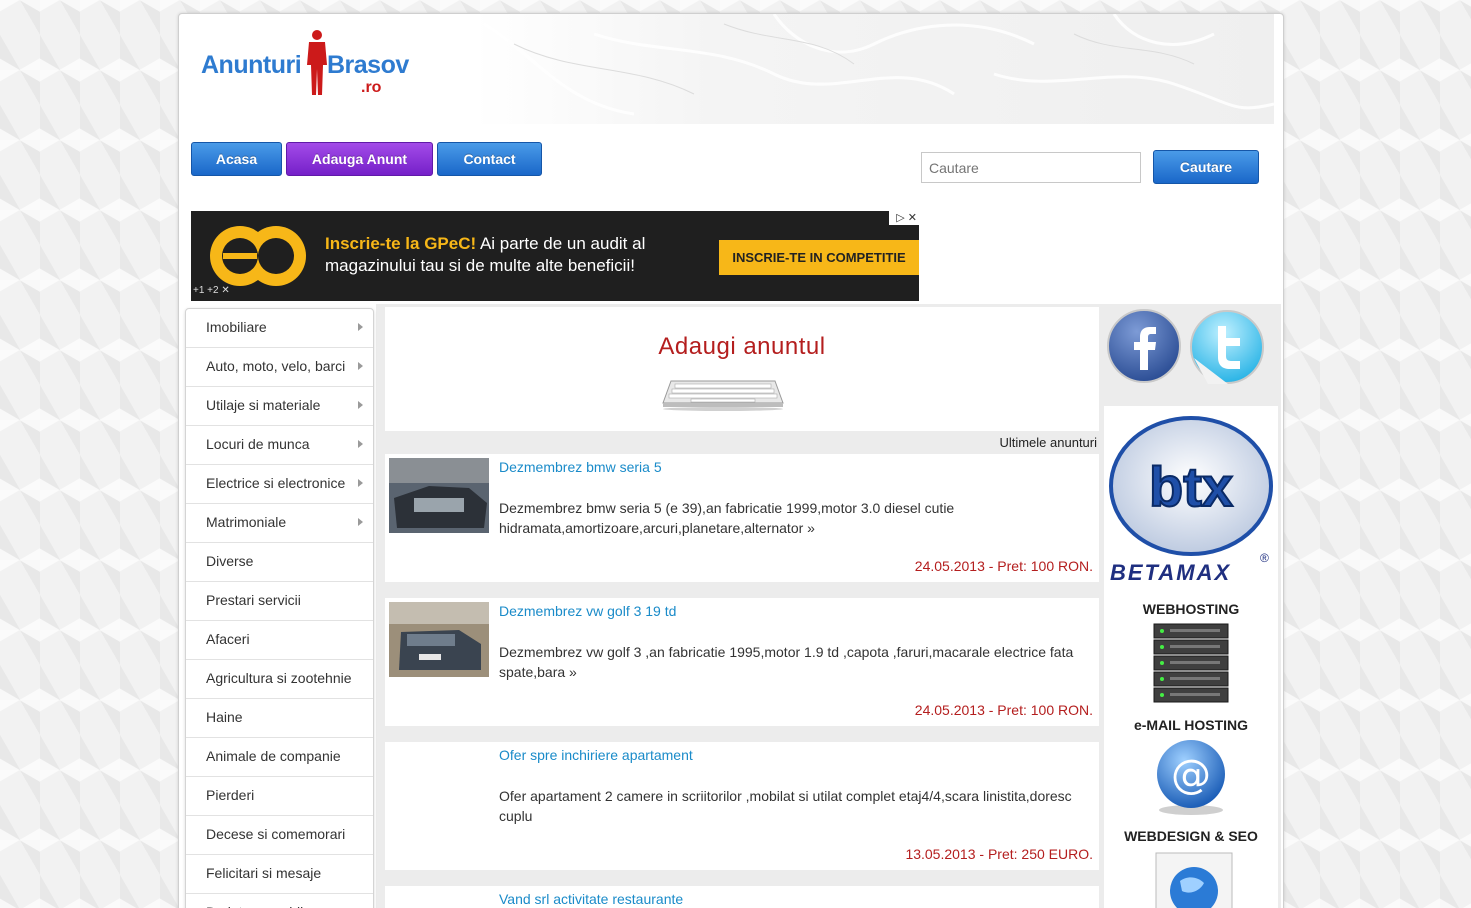 This screenshot has height=908, width=1471. What do you see at coordinates (251, 65) in the screenshot?
I see `logo-word-anunturi: Anunturi` at bounding box center [251, 65].